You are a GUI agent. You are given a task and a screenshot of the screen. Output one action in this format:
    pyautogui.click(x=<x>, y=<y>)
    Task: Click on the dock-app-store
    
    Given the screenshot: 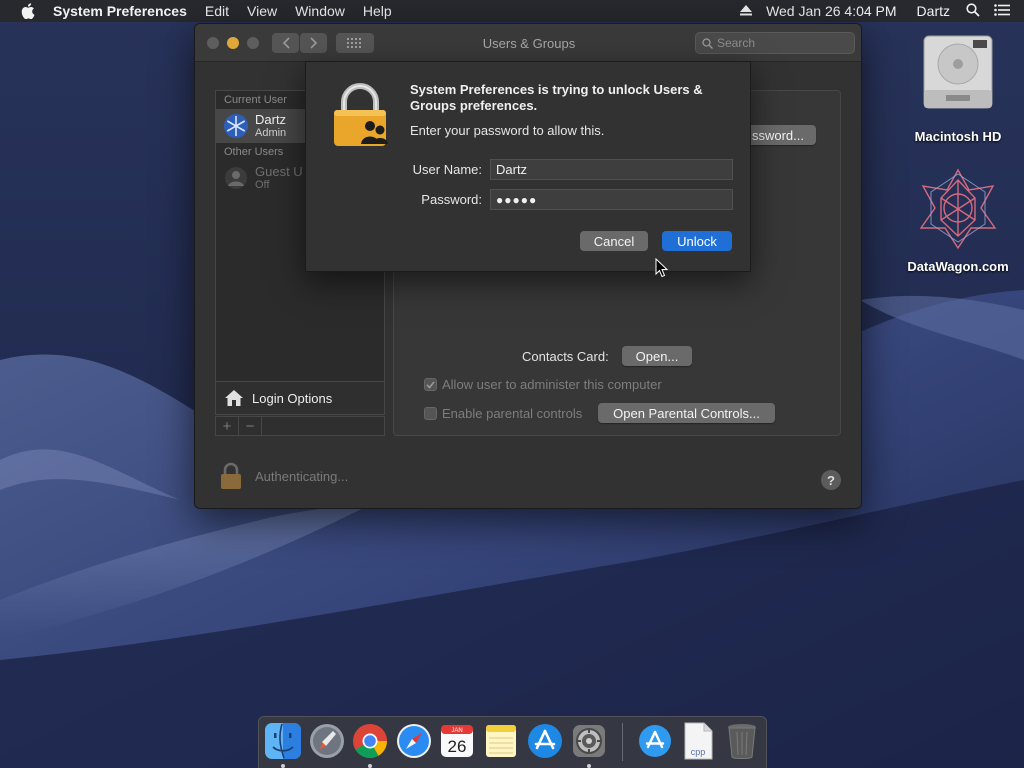 What is the action you would take?
    pyautogui.click(x=545, y=741)
    